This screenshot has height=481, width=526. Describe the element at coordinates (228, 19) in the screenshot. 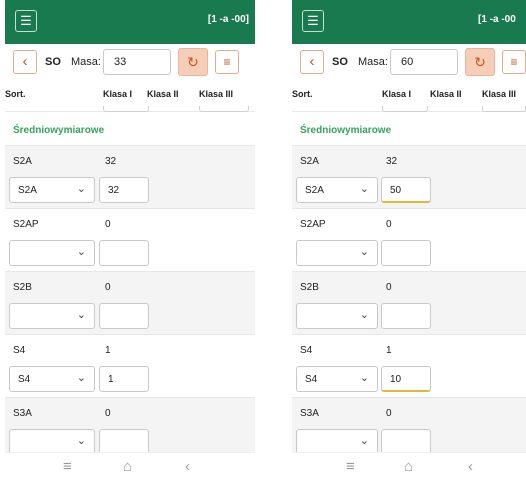

I see `record-status: [1 -a -00]` at that location.